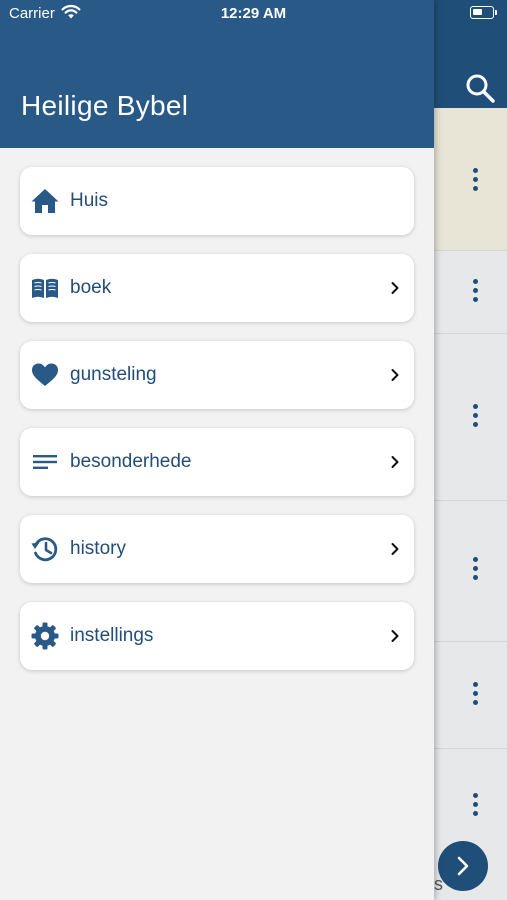 The width and height of the screenshot is (507, 900). What do you see at coordinates (45, 288) in the screenshot?
I see `book-open-icon` at bounding box center [45, 288].